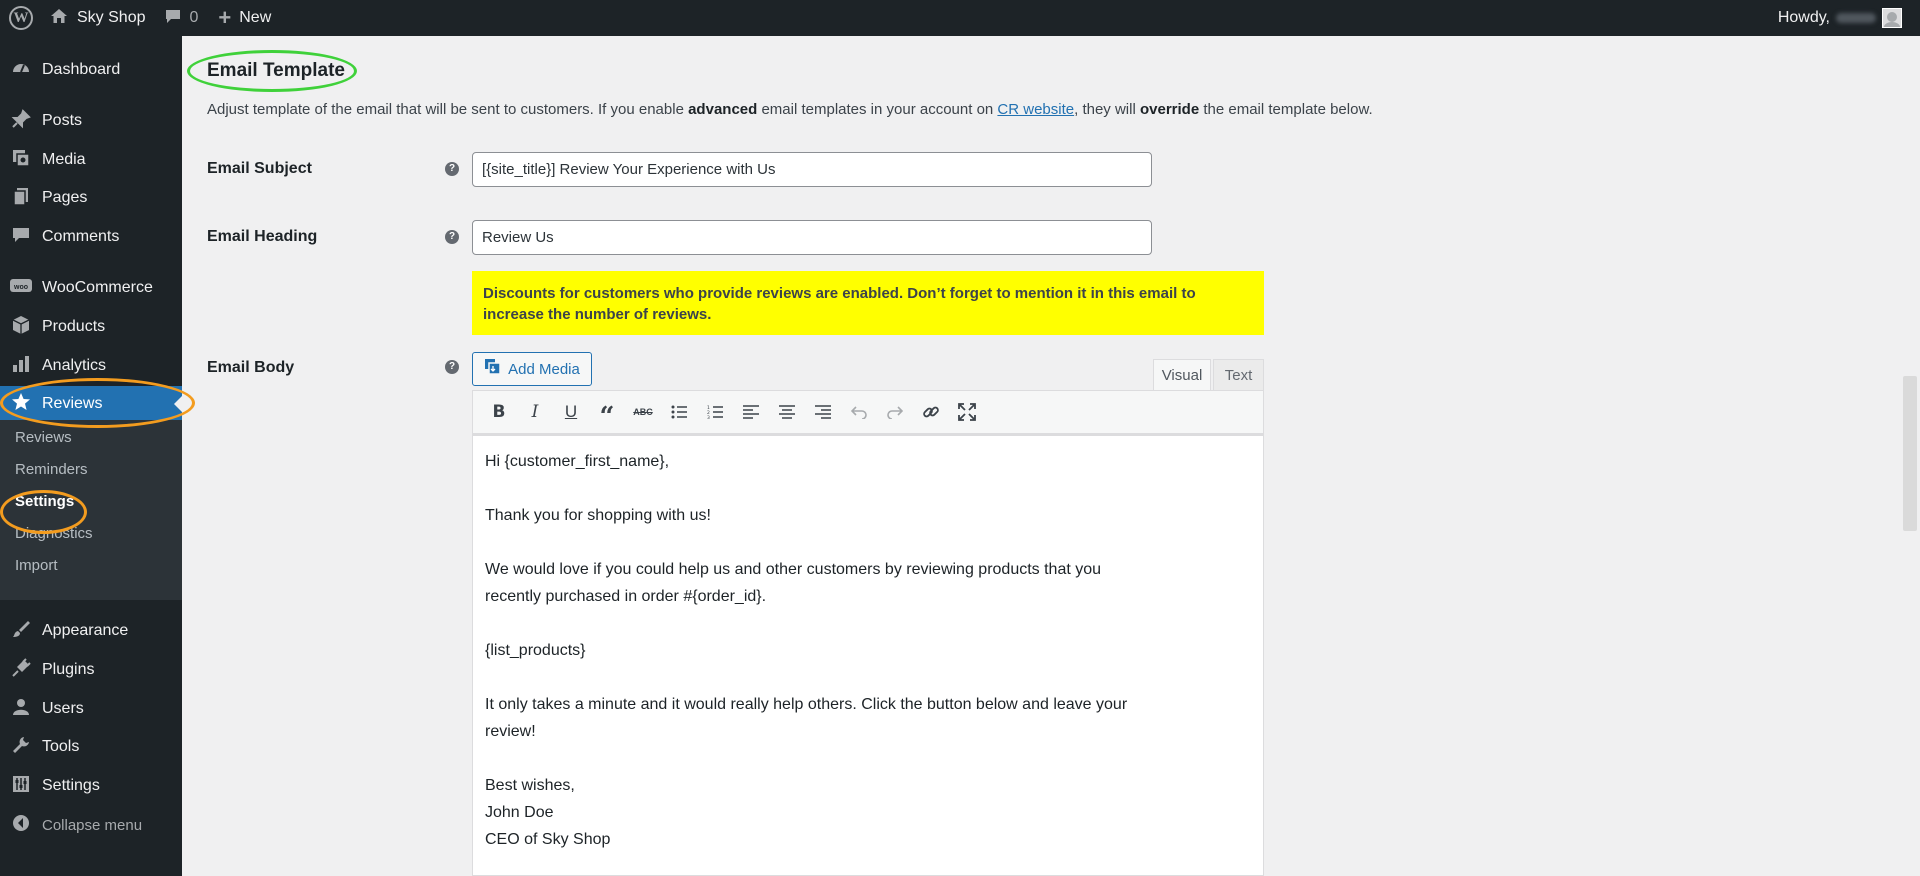  I want to click on editor-paragraph: Best wishes,, so click(530, 785).